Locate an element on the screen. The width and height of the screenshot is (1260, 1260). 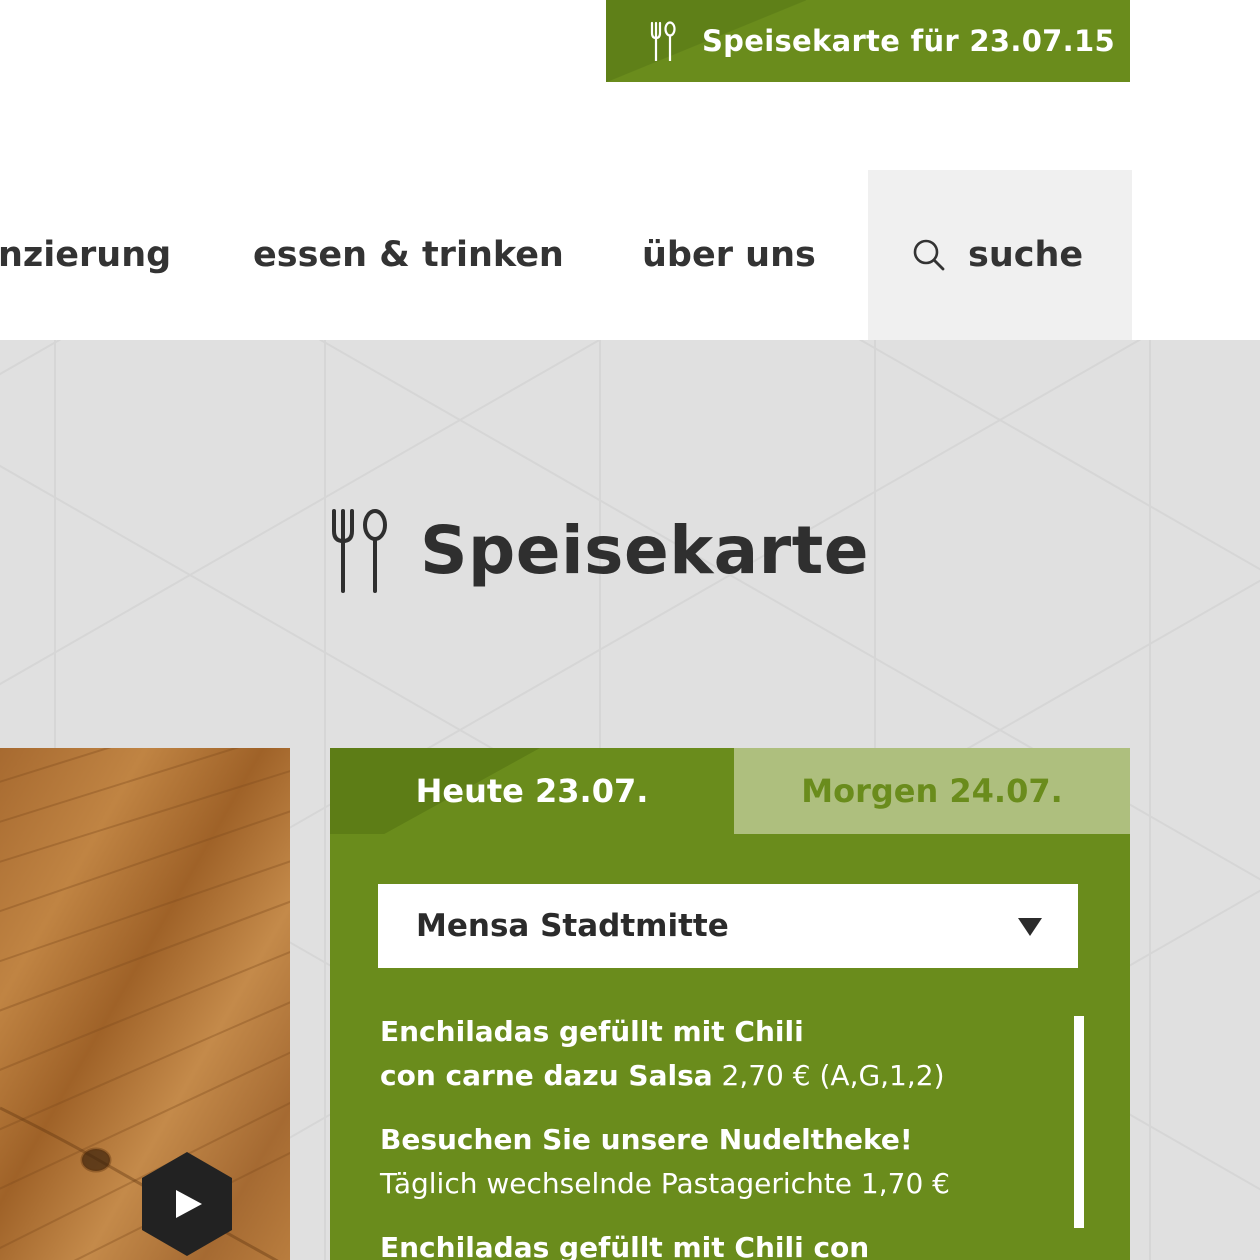
banner-label: Speisekarte für 23.07.15 is located at coordinates (908, 41).